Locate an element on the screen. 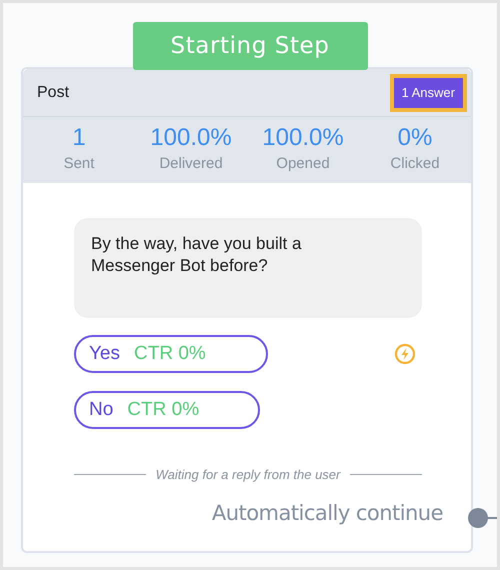  continue-label: Automatically continue is located at coordinates (327, 513).